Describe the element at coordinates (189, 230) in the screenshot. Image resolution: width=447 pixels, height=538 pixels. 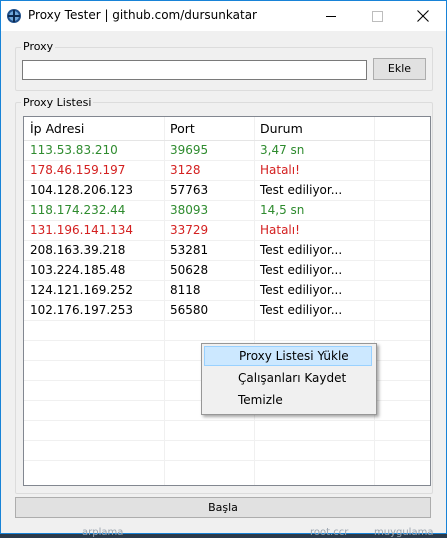
I see `cell-port: 33729` at that location.